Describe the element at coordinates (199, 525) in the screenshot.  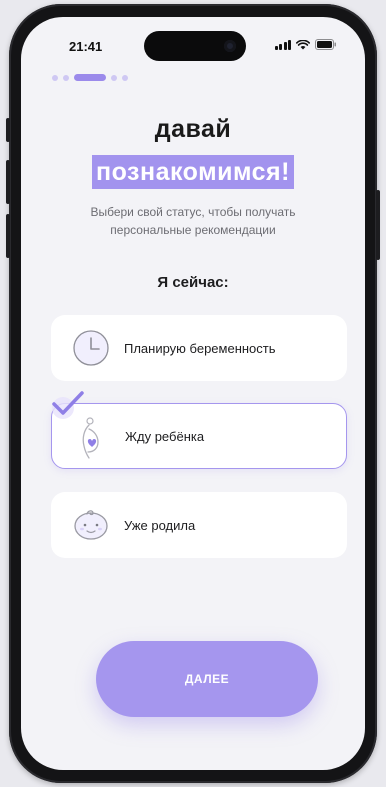
I see `status-option-gave-birth: Уже родила` at that location.